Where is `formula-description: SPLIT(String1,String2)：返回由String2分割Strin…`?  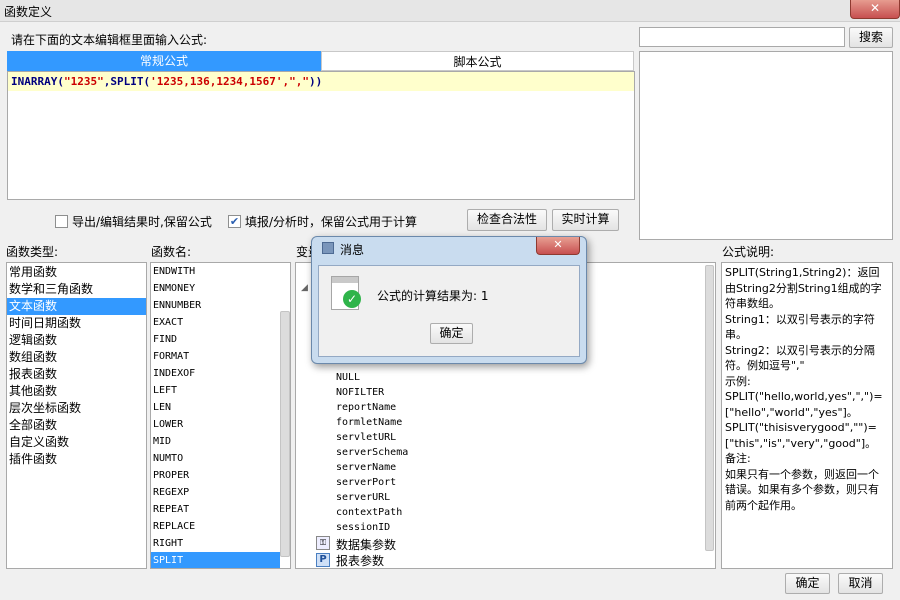 formula-description: SPLIT(String1,String2)：返回由String2分割Strin… is located at coordinates (807, 415).